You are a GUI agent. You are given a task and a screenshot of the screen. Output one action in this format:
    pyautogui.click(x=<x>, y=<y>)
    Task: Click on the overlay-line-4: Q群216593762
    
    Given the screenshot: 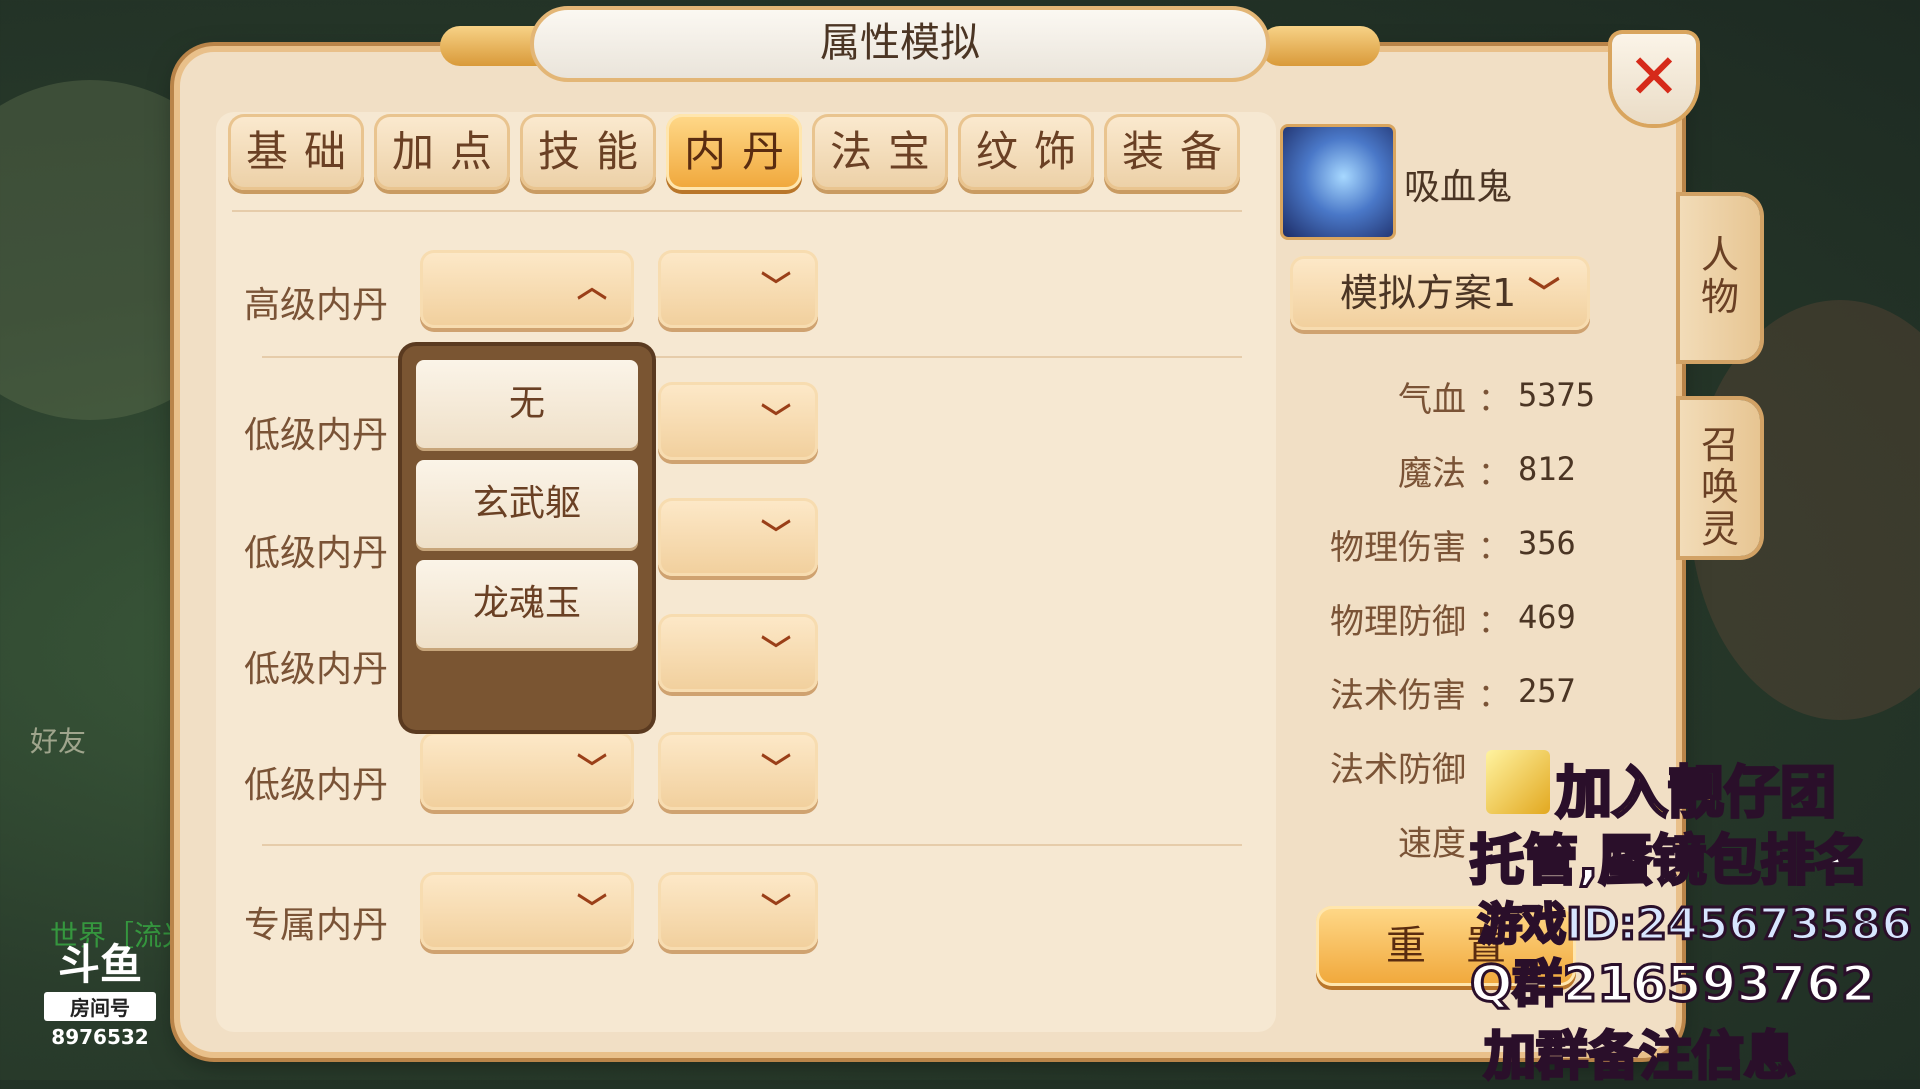 What is the action you would take?
    pyautogui.click(x=1673, y=984)
    